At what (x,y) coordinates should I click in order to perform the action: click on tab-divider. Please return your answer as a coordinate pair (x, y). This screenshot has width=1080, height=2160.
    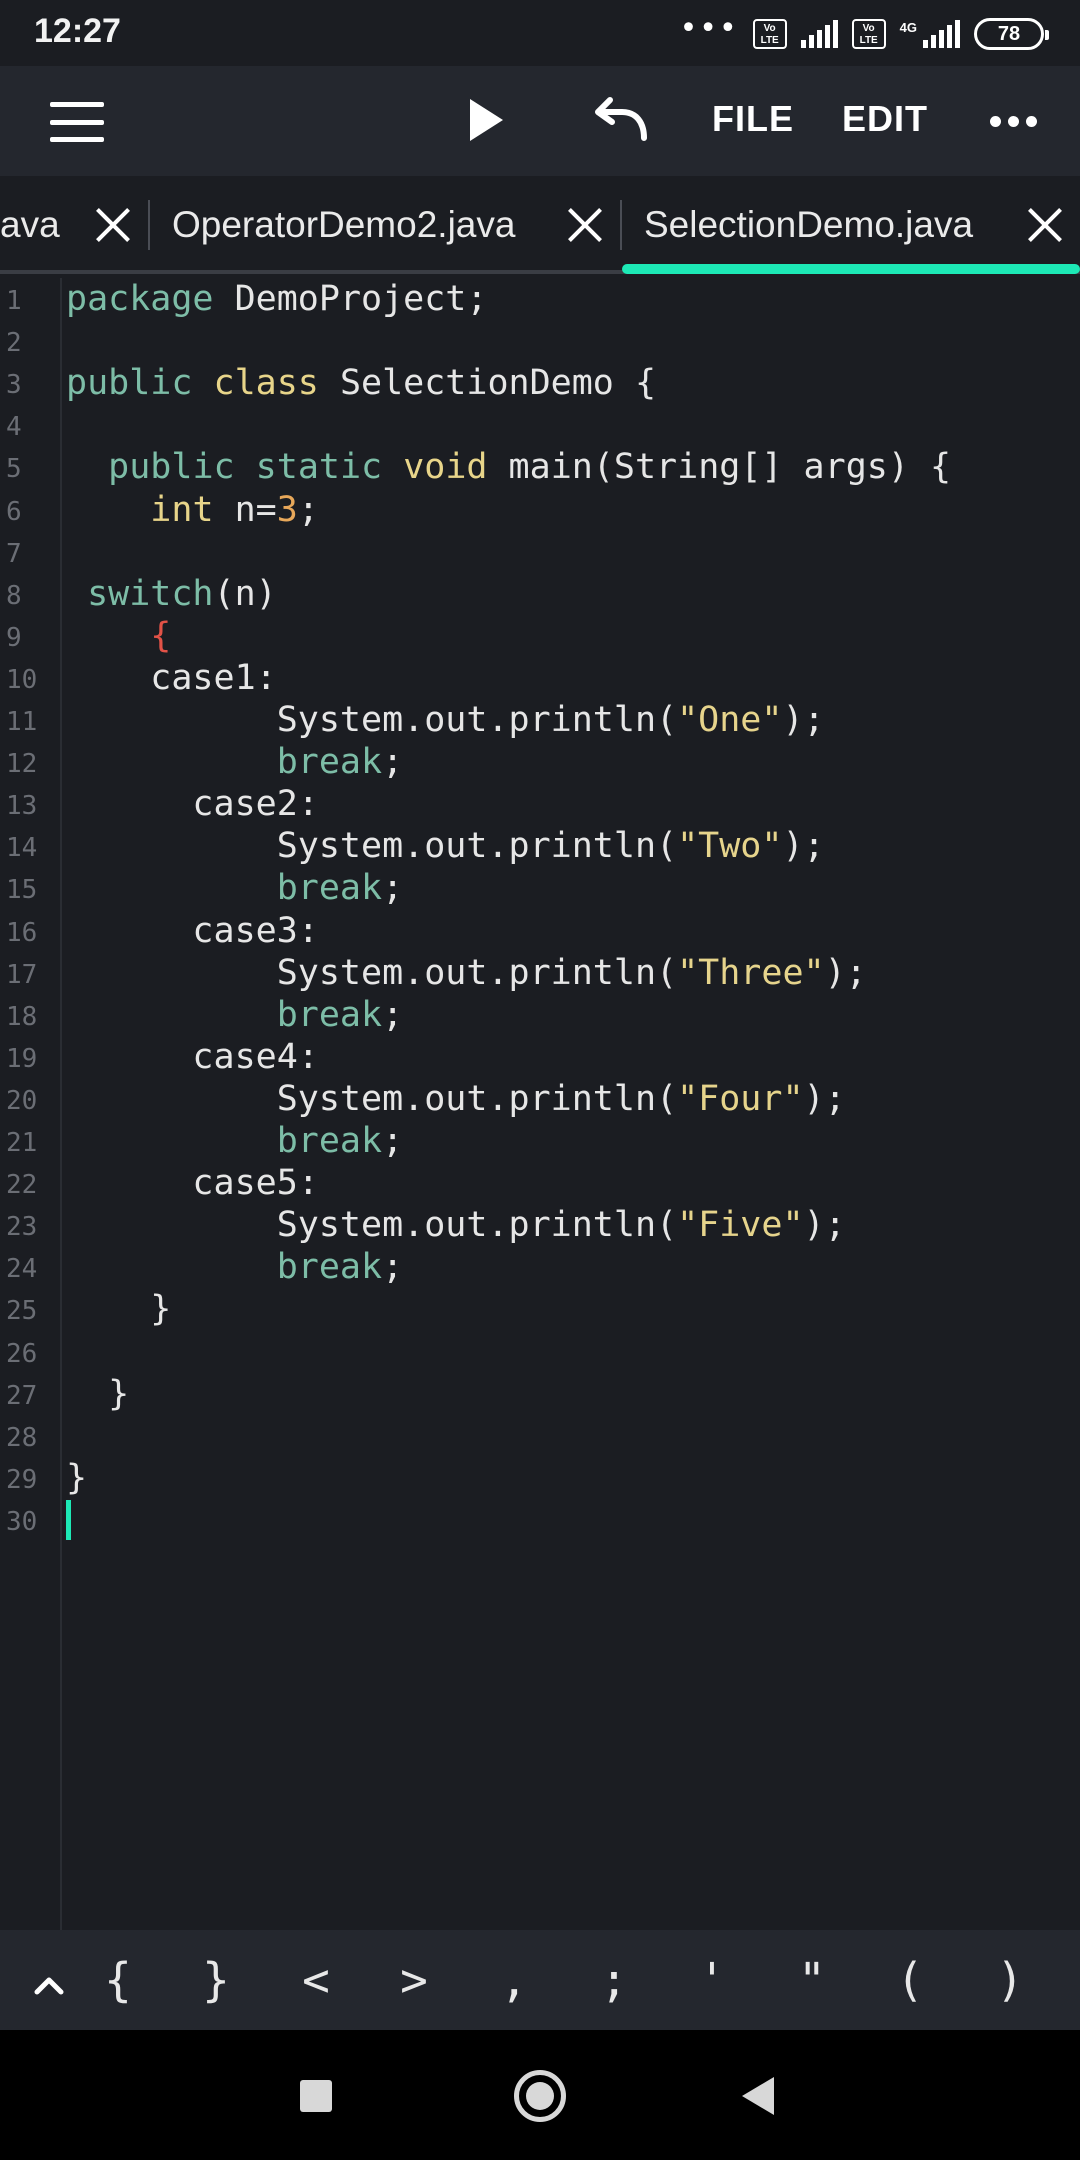
    Looking at the image, I should click on (621, 225).